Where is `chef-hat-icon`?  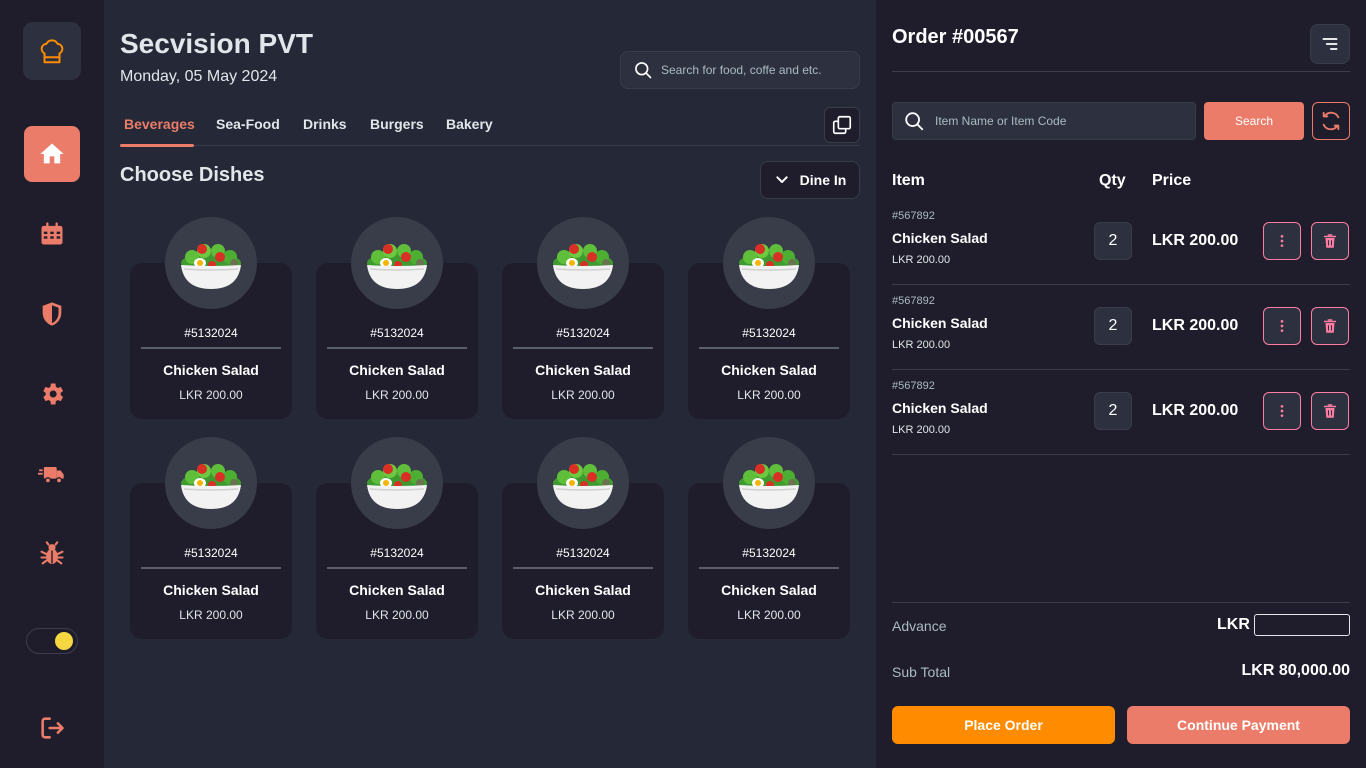 chef-hat-icon is located at coordinates (52, 51).